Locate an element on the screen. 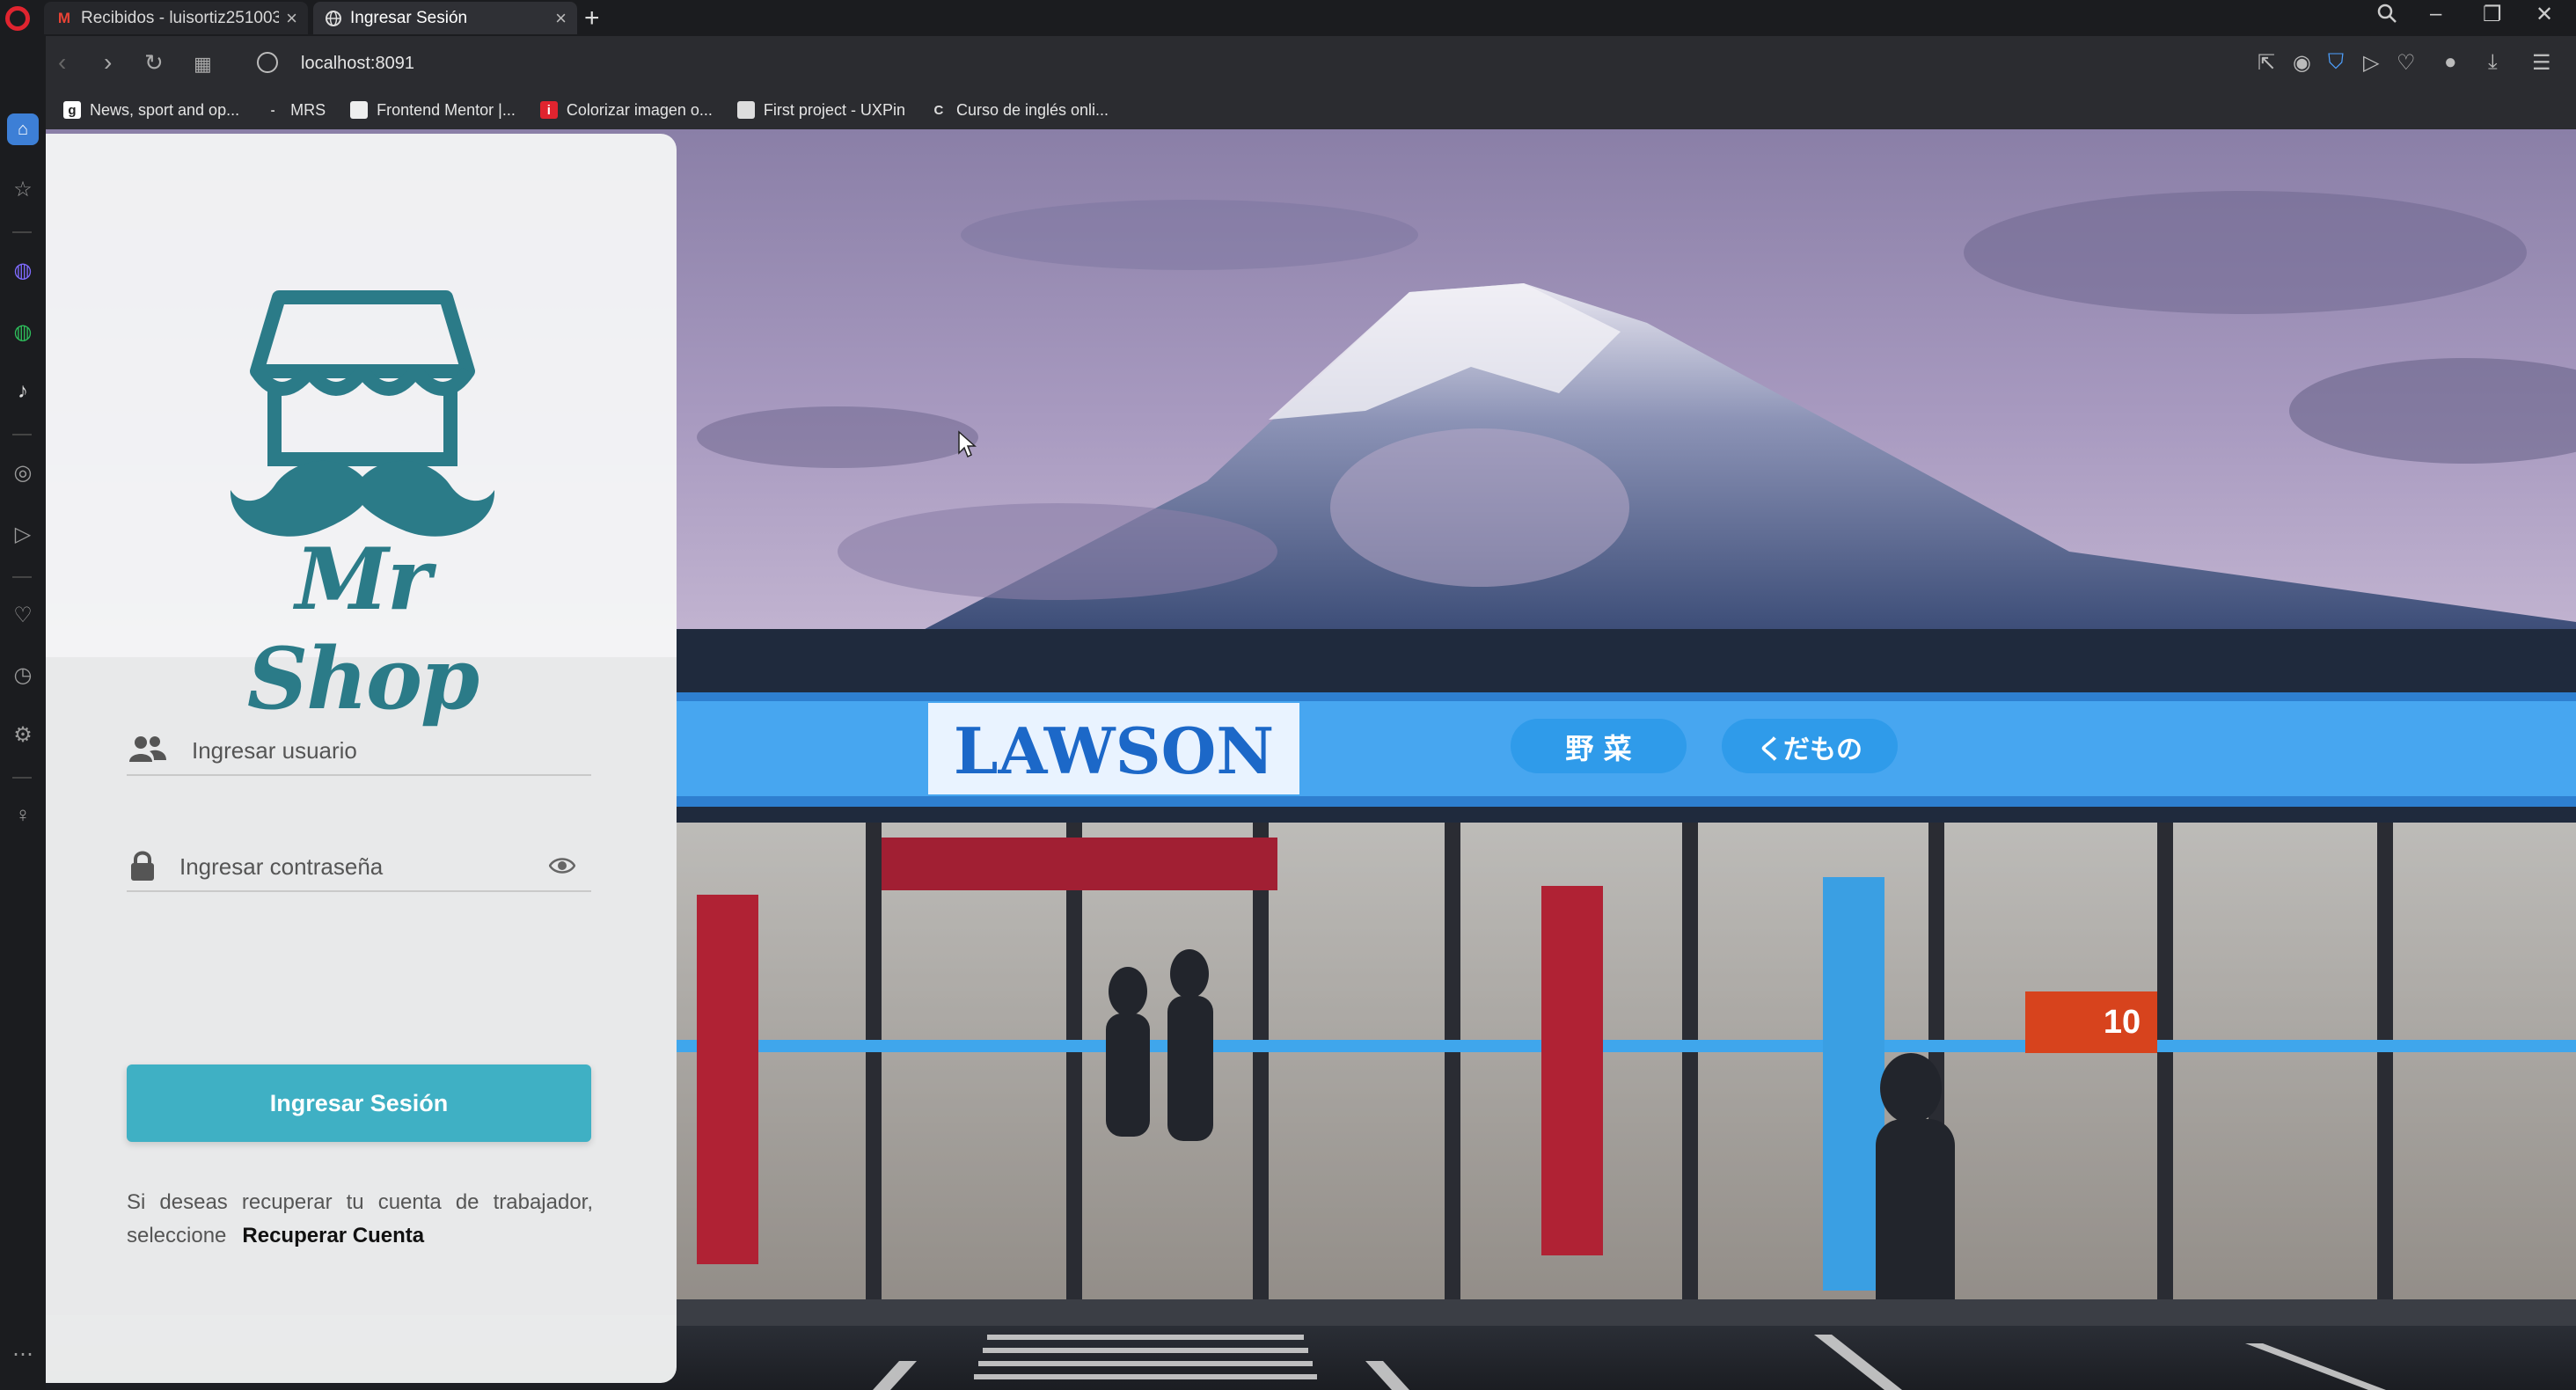  star-icon: ☆ is located at coordinates (23, 189).